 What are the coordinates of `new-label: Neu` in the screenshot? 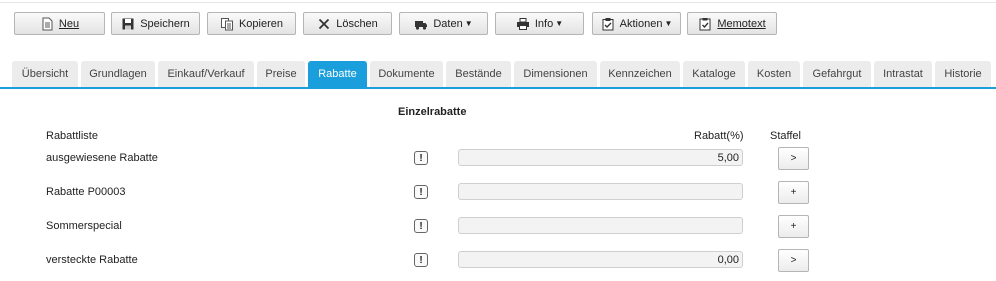 It's located at (69, 23).